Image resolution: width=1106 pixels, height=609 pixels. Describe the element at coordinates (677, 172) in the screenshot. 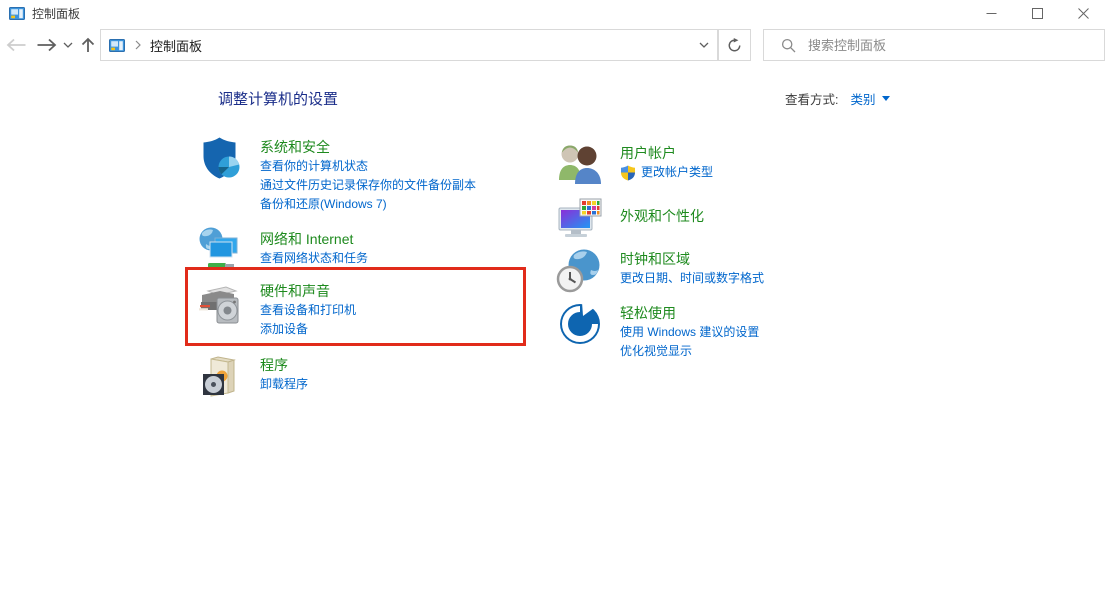

I see `category-link-label: 更改帐户类型` at that location.